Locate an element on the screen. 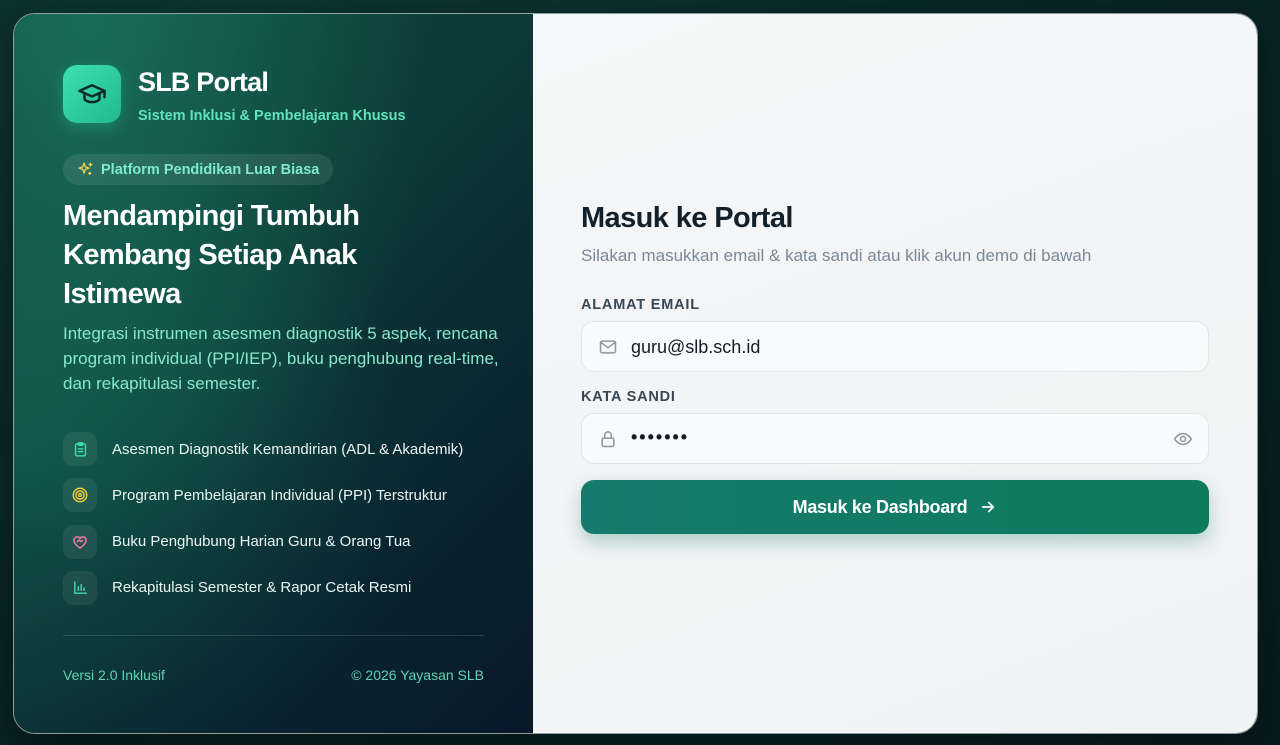 Image resolution: width=1280 pixels, height=745 pixels. feature-item-communication-book: Buku Penghubung Harian Guru & Orang Tua is located at coordinates (283, 541).